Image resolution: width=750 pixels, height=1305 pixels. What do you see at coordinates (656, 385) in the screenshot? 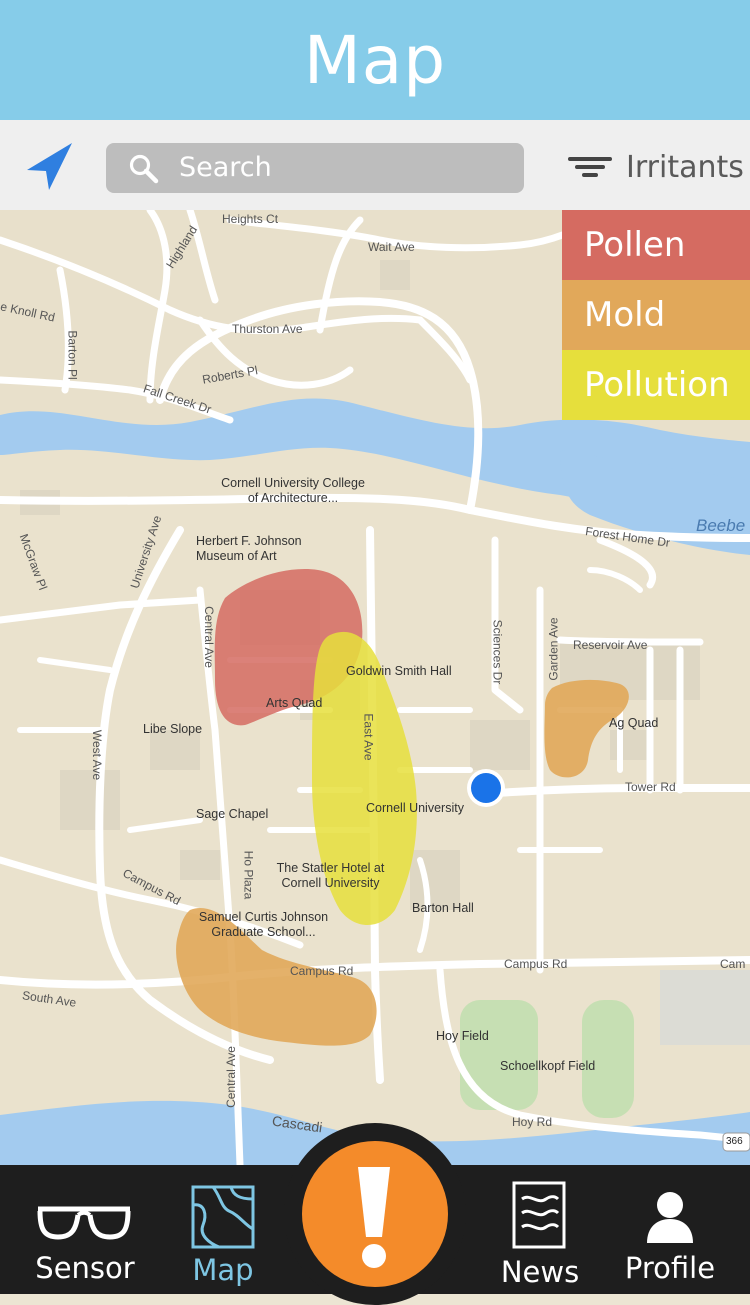
I see `legend-pollution: Pollution` at bounding box center [656, 385].